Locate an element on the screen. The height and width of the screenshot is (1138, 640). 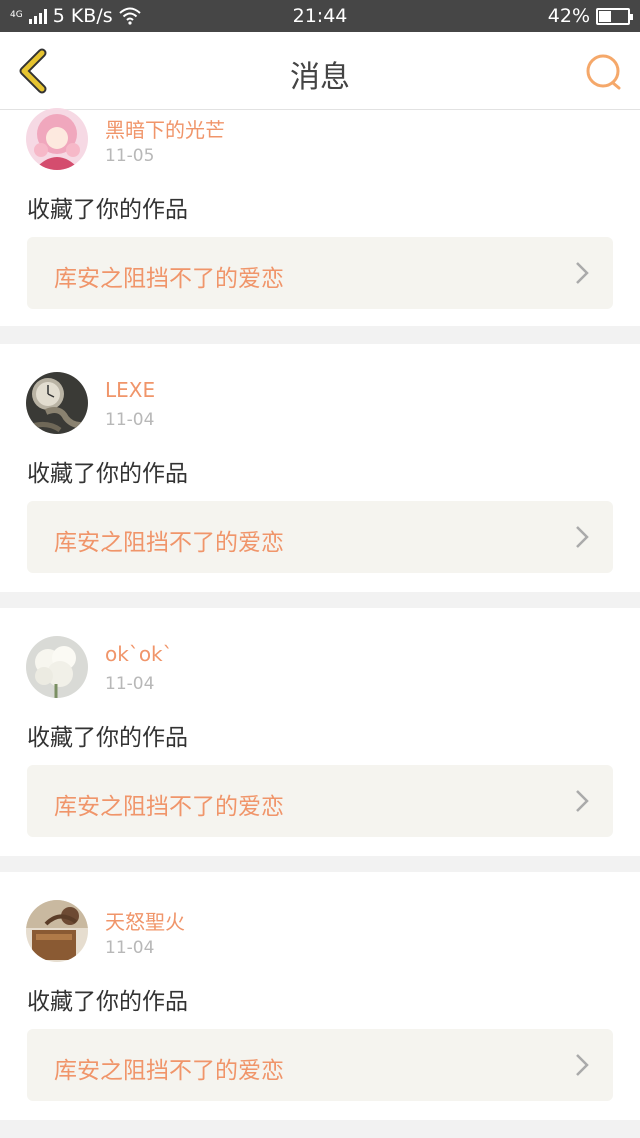
username: 黑暗下的光芒 is located at coordinates (165, 128).